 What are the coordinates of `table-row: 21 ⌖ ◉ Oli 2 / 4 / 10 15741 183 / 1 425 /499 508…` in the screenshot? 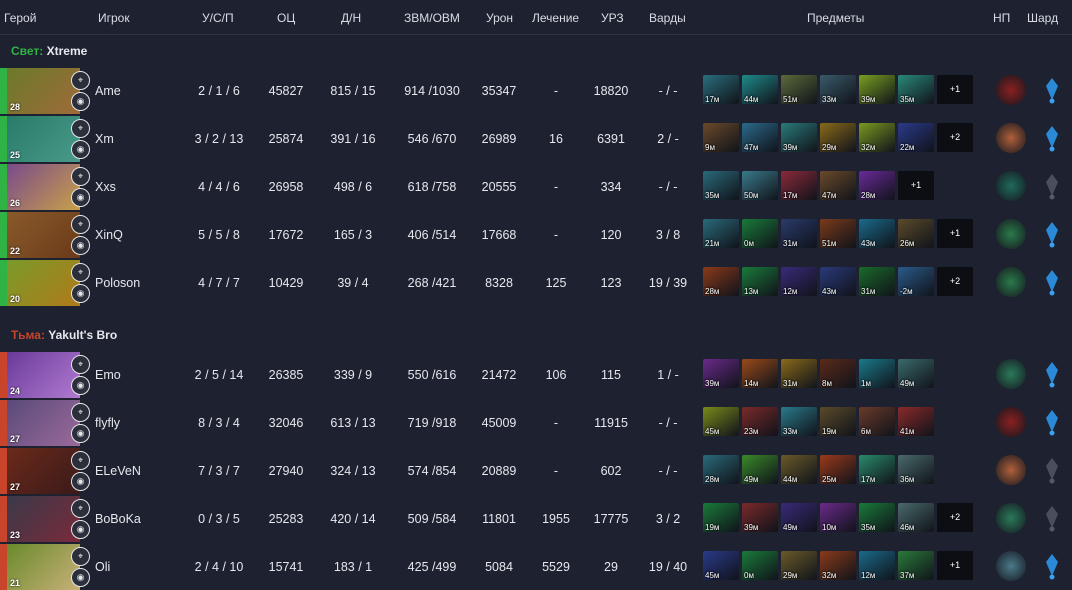 It's located at (536, 567).